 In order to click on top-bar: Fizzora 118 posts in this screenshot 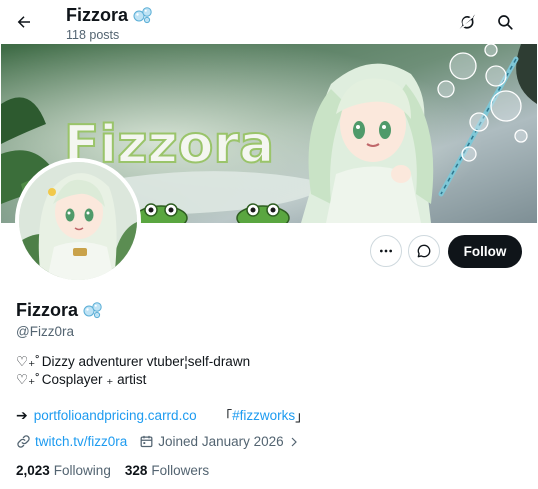, I will do `click(269, 22)`.